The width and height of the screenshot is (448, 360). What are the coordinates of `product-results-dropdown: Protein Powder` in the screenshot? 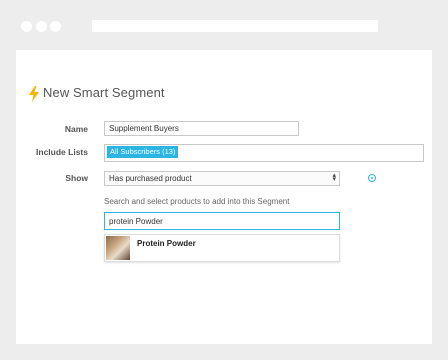 It's located at (222, 248).